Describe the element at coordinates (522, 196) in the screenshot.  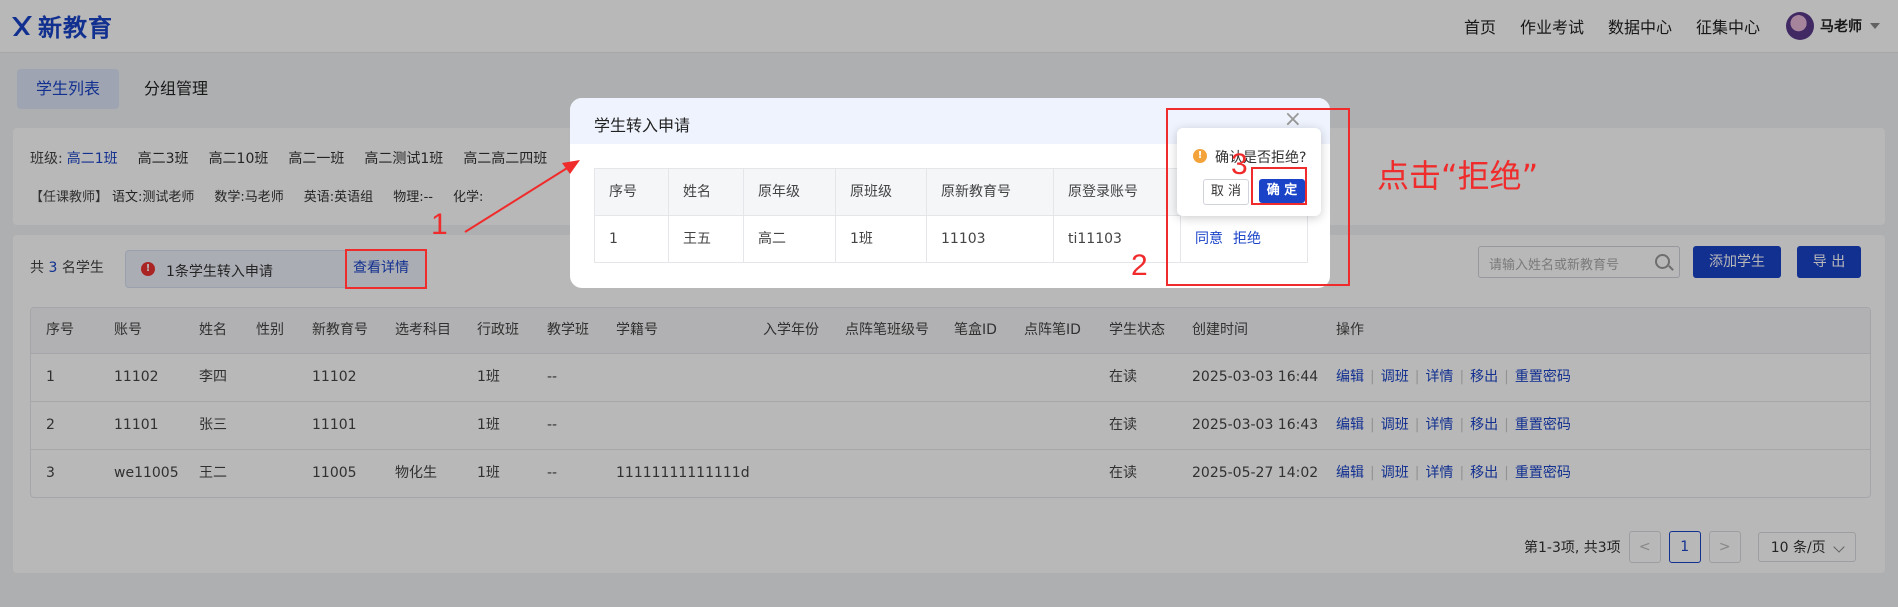
I see `annotation-arrow` at that location.